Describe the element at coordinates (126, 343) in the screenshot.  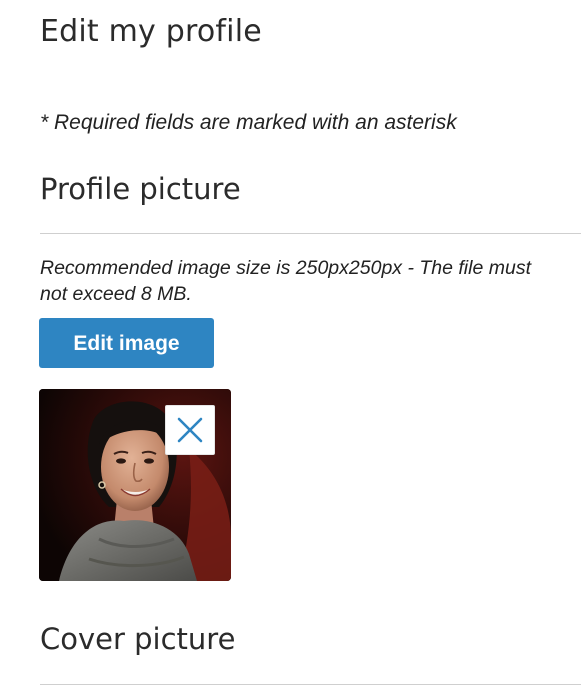
I see `edit-image-button: Edit image` at that location.